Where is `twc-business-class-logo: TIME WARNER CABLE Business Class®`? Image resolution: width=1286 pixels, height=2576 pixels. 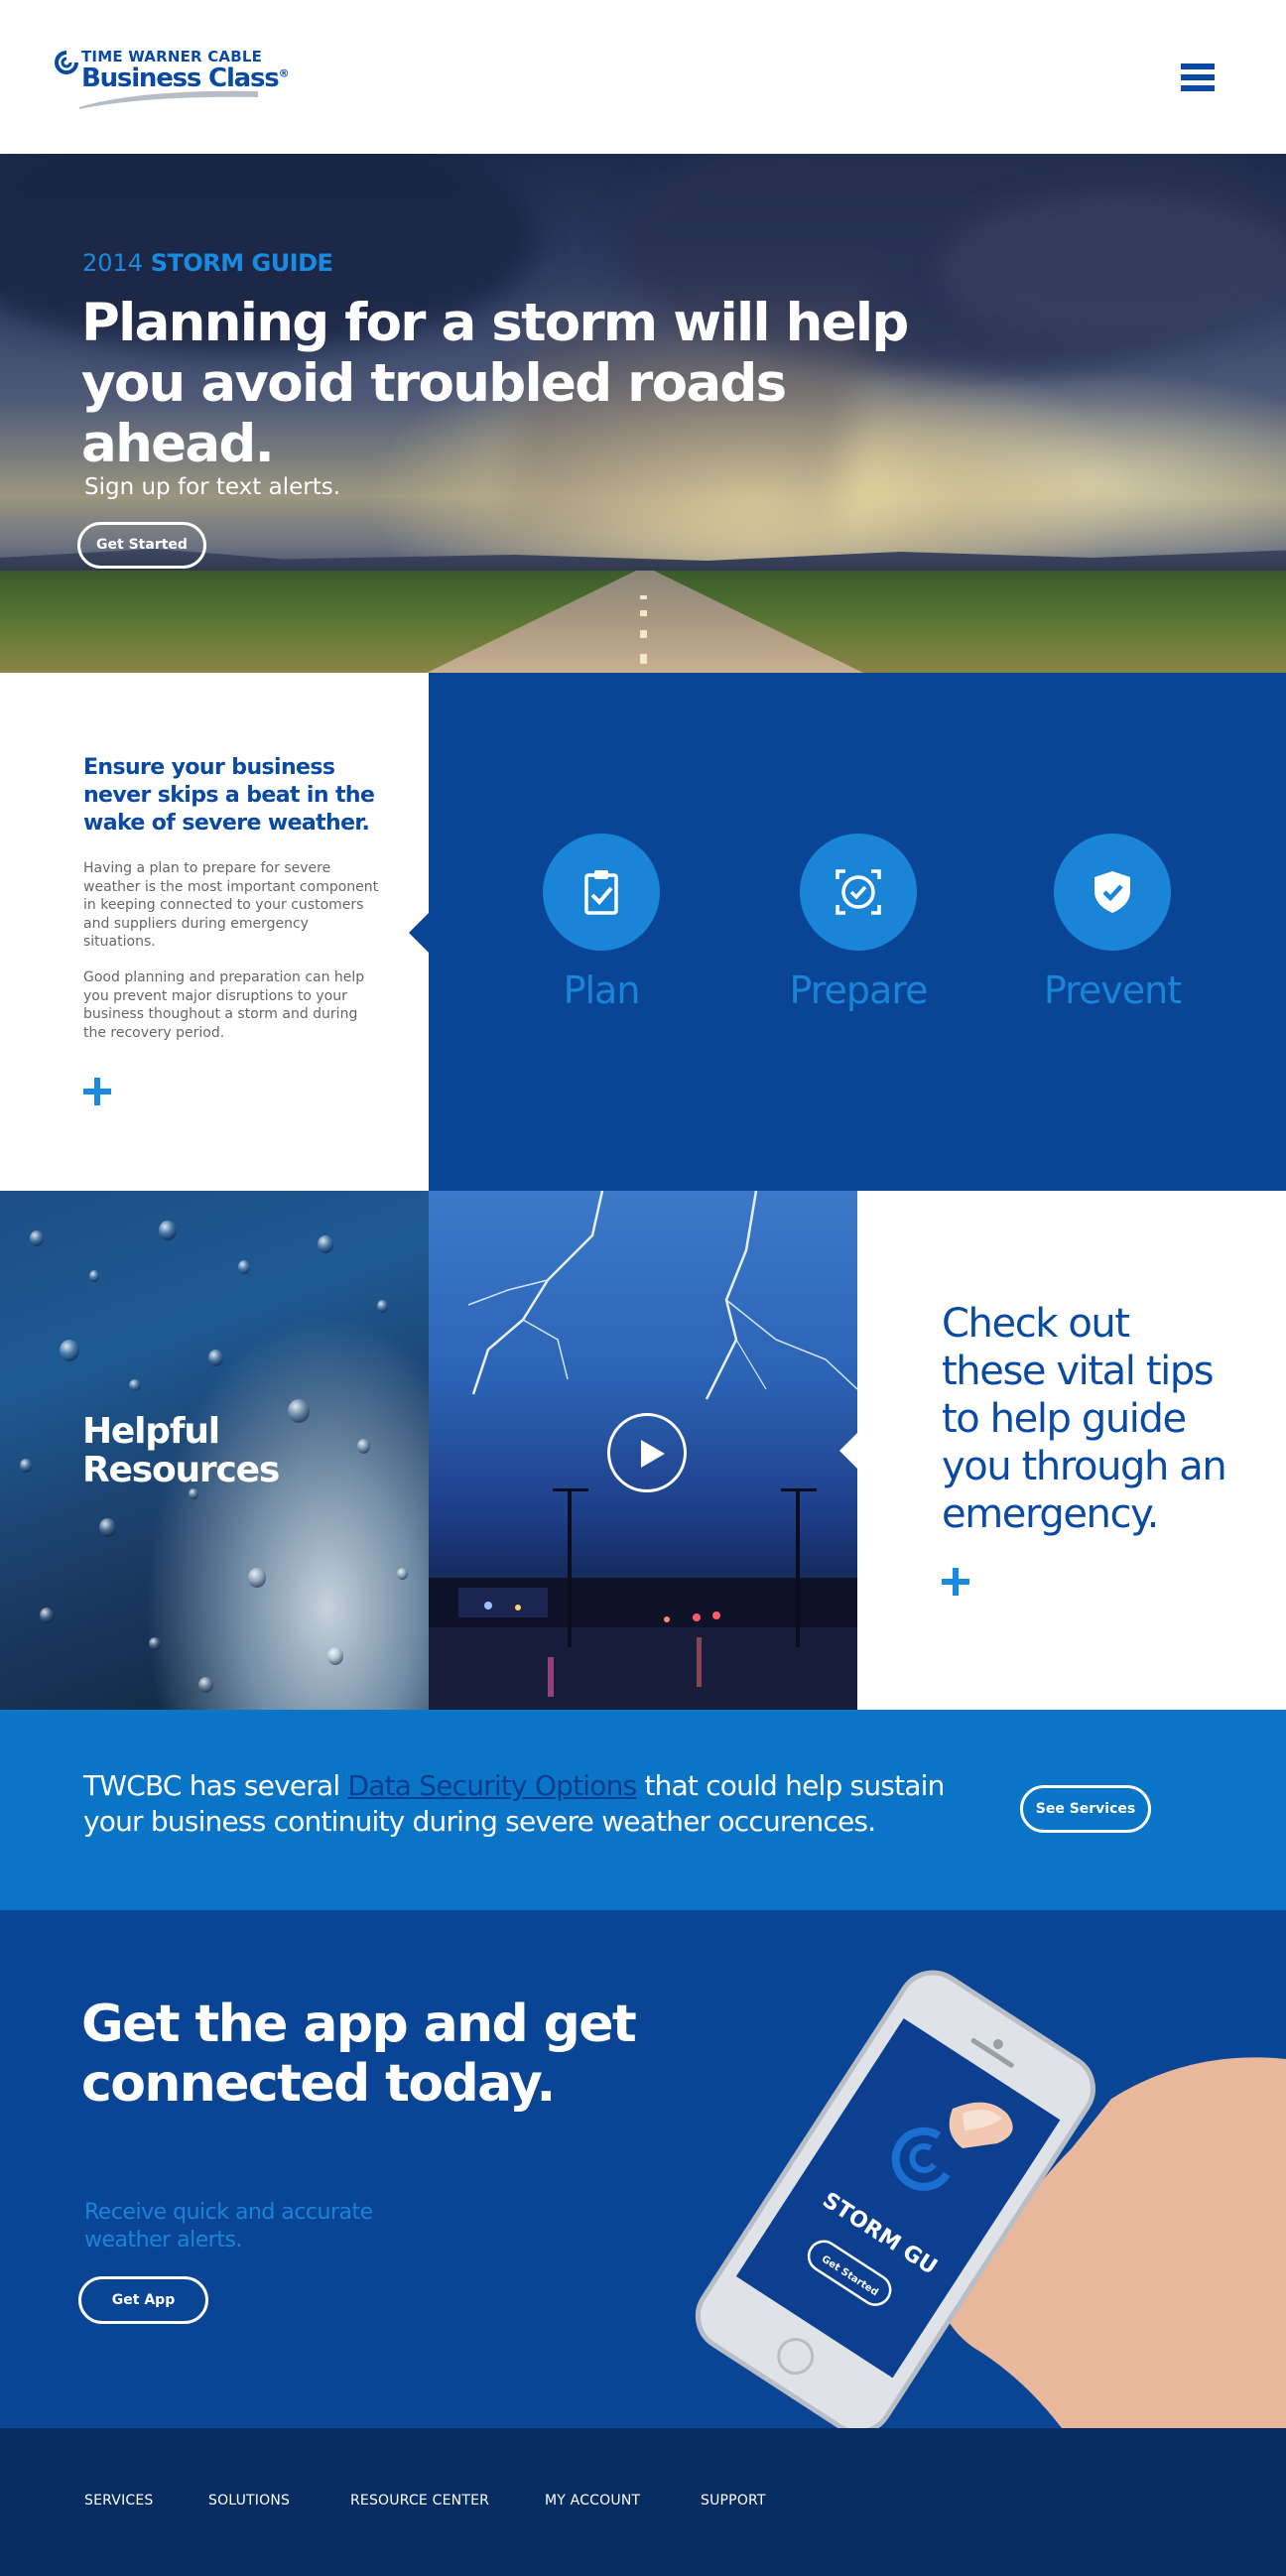
twc-business-class-logo: TIME WARNER CABLE Business Class® is located at coordinates (171, 78).